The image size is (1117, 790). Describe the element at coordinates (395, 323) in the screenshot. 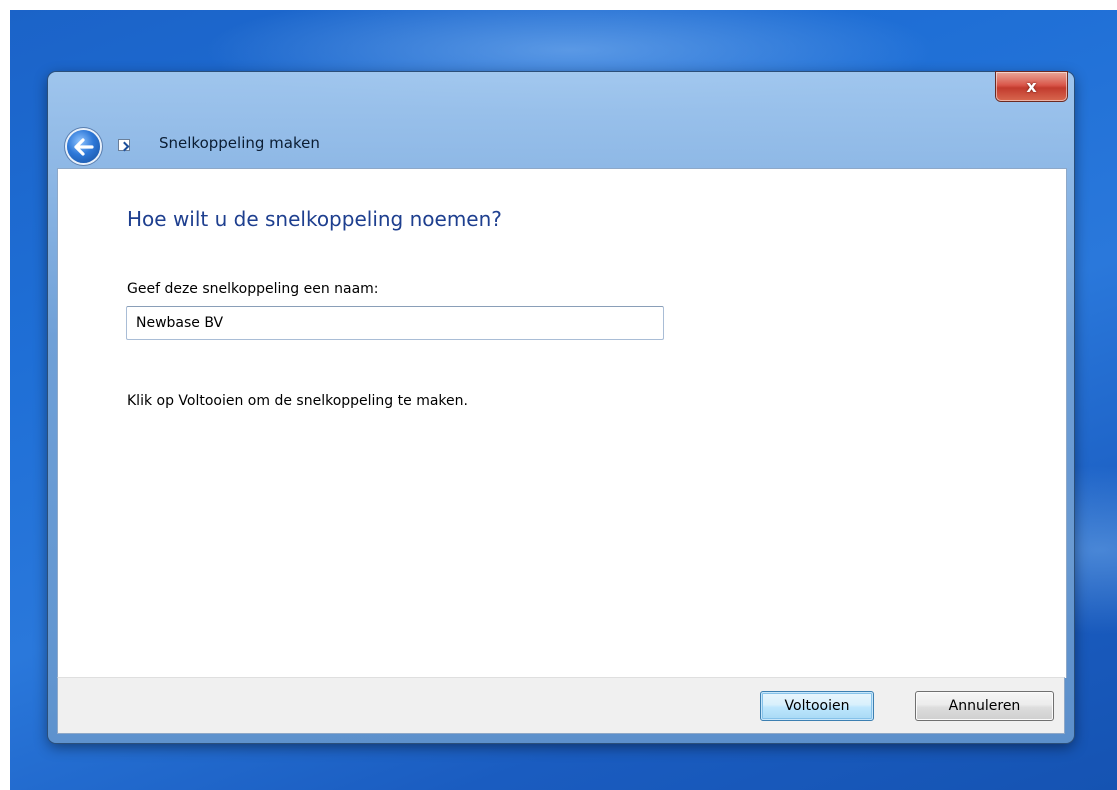

I see `shortcut-name-input` at that location.